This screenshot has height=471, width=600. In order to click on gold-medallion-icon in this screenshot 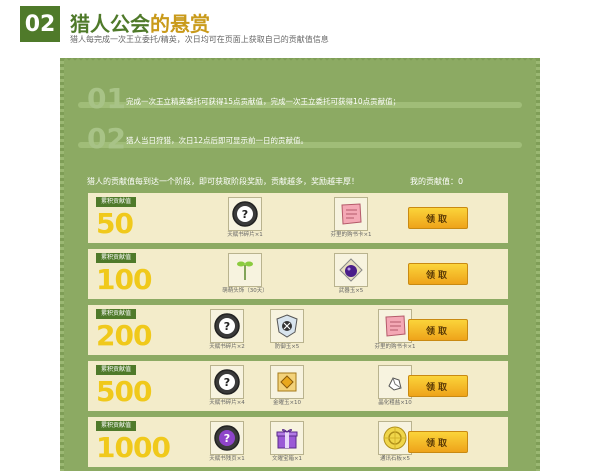, I will do `click(395, 438)`.